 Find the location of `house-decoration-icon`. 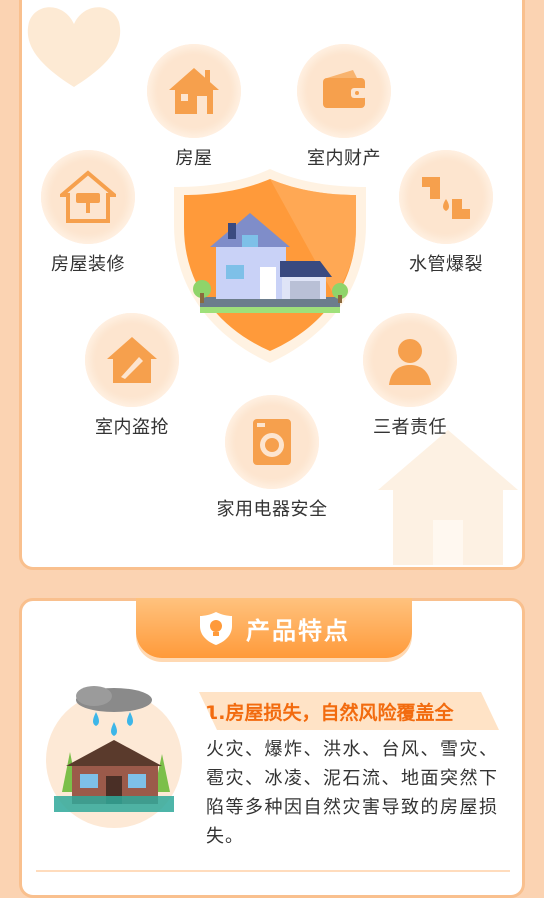

house-decoration-icon is located at coordinates (448, 497).